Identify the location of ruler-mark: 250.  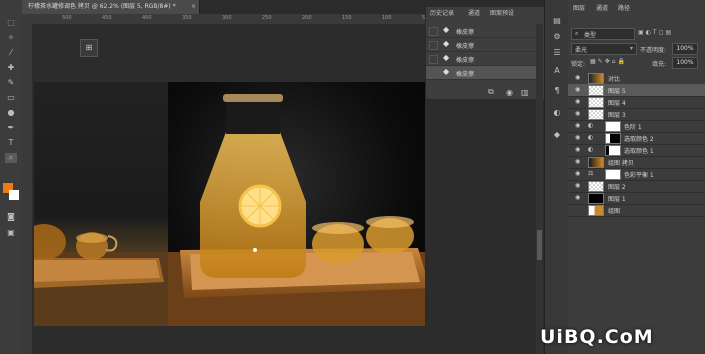
(267, 18).